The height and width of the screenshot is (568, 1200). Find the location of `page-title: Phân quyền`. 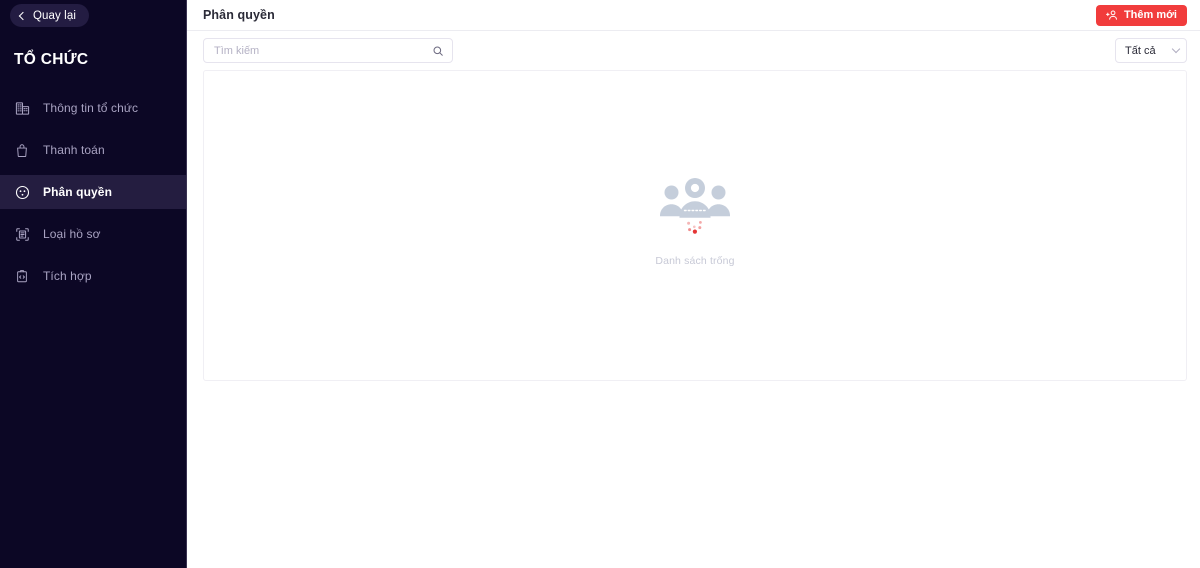

page-title: Phân quyền is located at coordinates (239, 15).